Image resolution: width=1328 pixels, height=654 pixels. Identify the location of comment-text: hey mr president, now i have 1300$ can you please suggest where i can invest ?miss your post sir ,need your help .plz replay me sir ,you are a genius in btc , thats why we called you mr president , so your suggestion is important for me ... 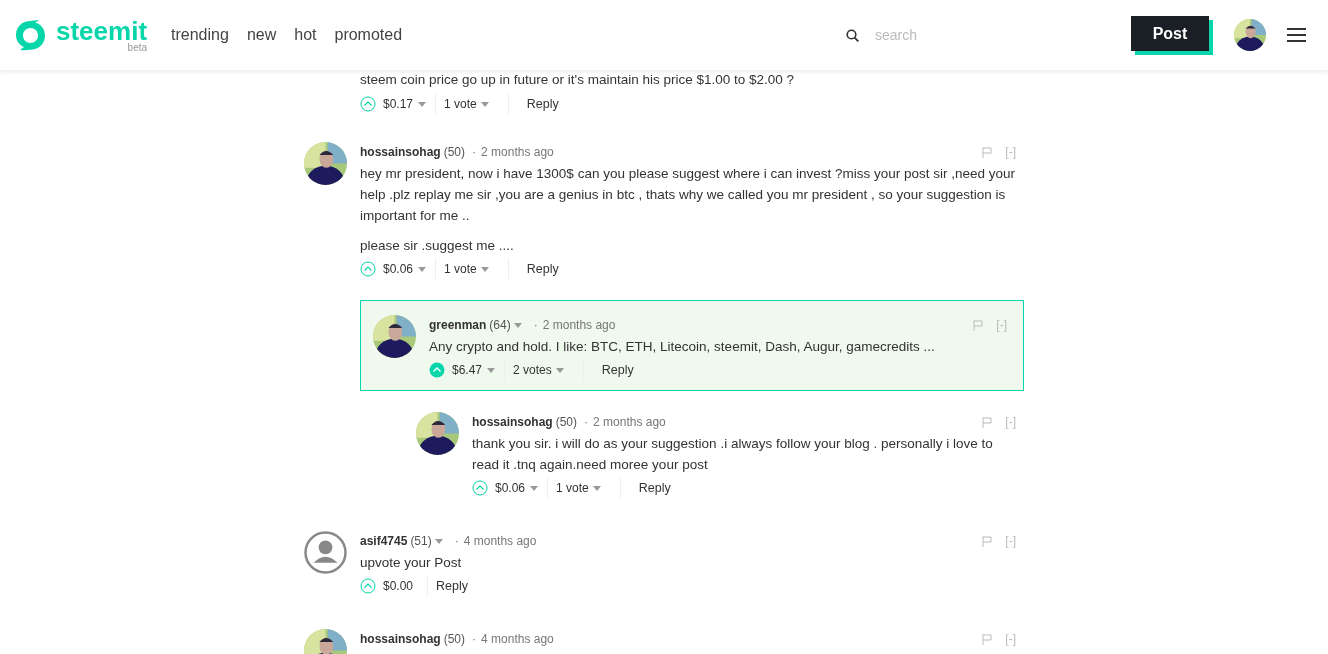
(688, 195).